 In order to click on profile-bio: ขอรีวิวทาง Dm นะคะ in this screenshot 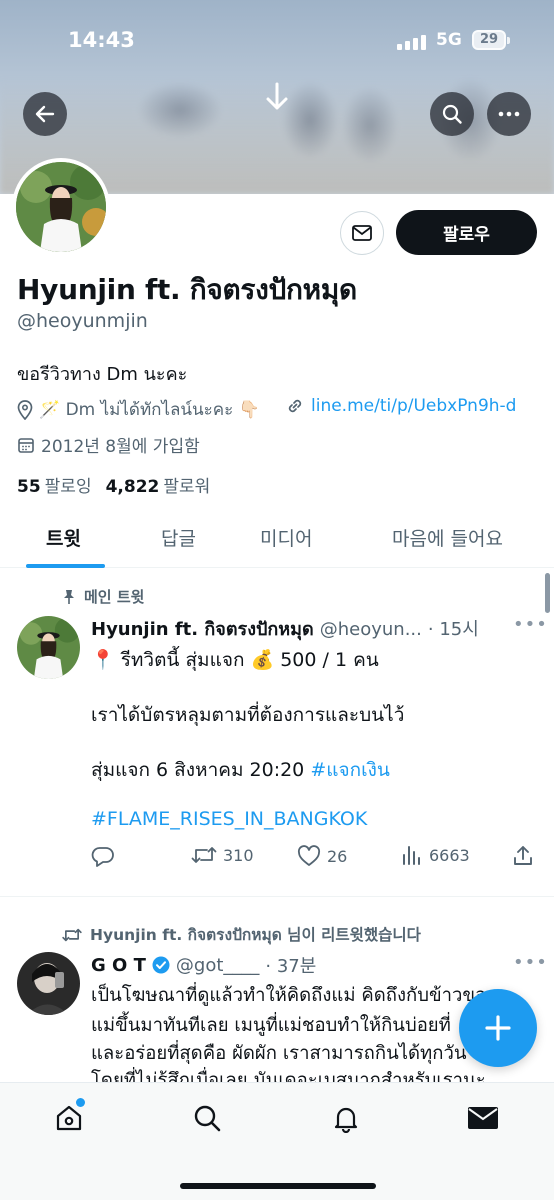, I will do `click(102, 374)`.